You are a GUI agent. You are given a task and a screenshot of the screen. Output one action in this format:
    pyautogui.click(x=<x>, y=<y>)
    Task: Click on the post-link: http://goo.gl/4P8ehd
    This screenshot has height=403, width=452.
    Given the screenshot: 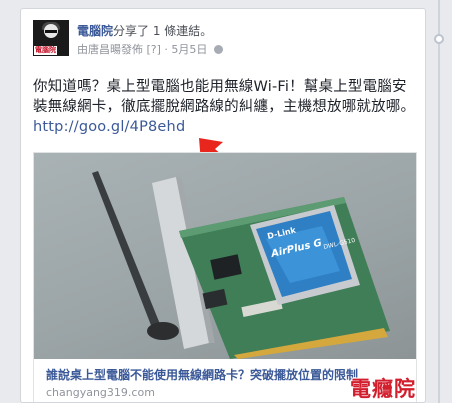 What is the action you would take?
    pyautogui.click(x=109, y=127)
    